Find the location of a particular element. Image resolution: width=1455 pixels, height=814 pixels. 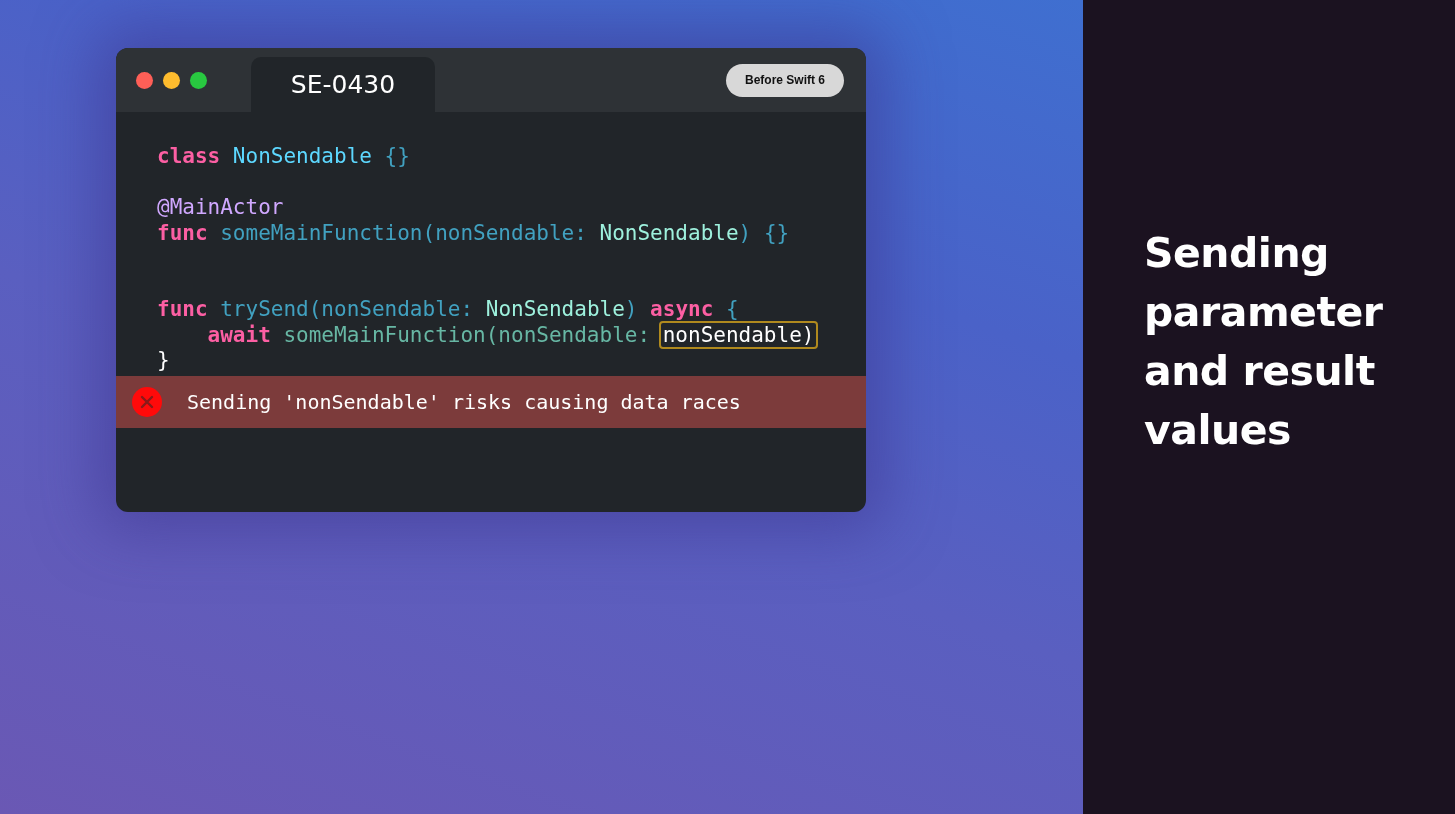

slide-title: Sending parameter and result values is located at coordinates (1264, 342).